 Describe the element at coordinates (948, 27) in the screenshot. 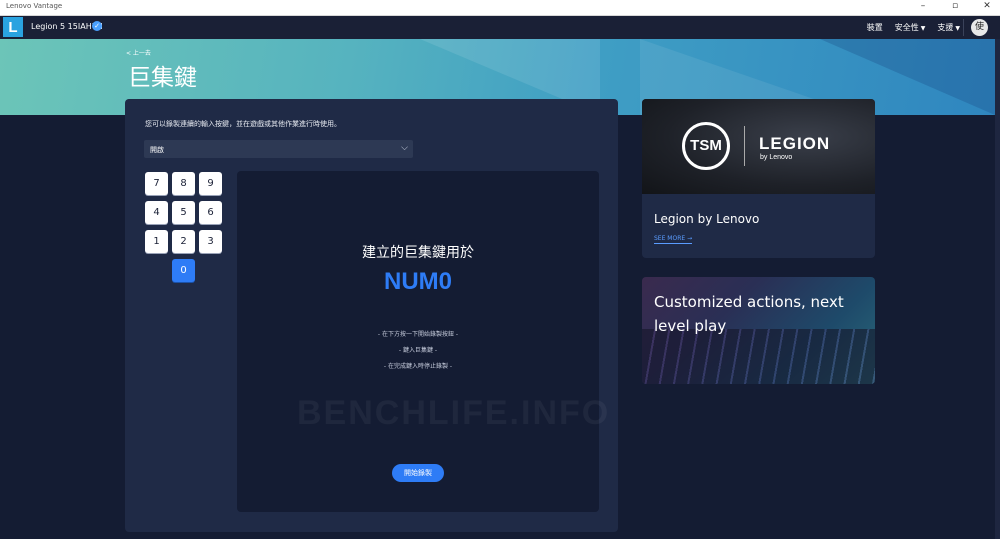

I see `nav-item-support: 支援 ▼` at that location.